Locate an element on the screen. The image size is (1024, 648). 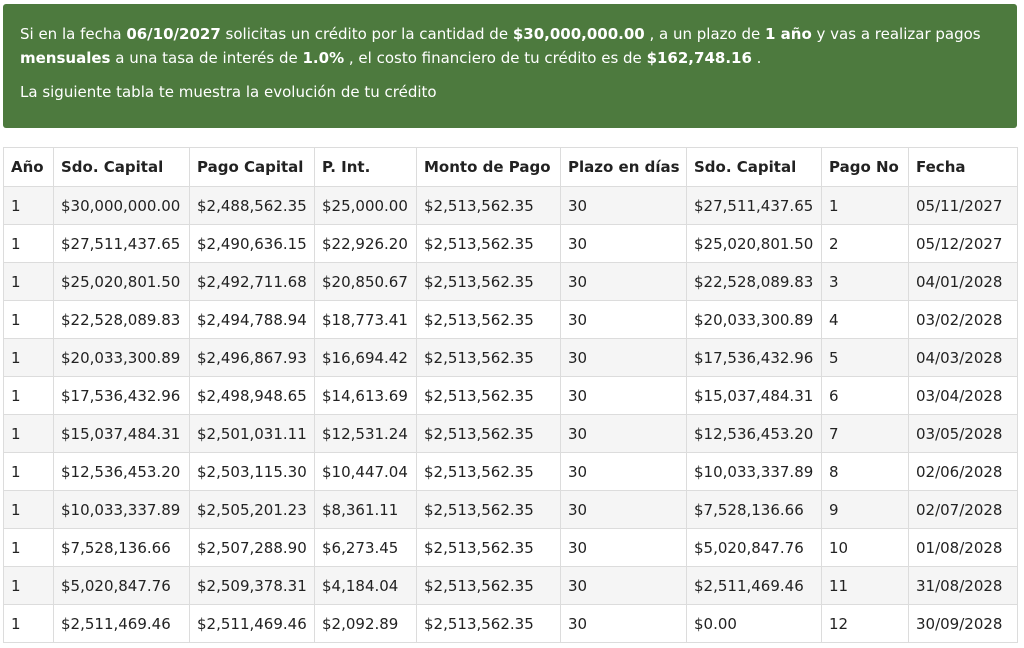
column-header-anio: Año is located at coordinates (28, 167).